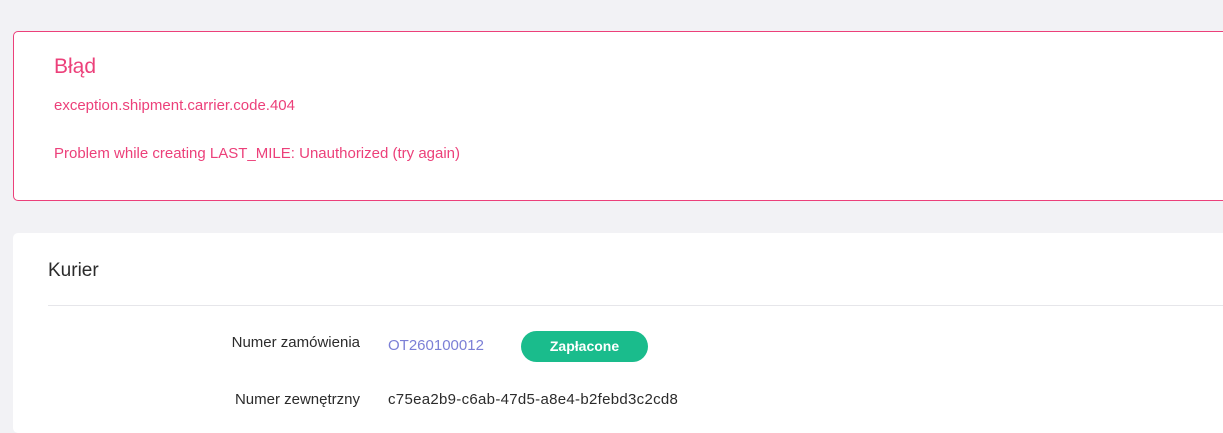  I want to click on courier-title: Kurier, so click(73, 270).